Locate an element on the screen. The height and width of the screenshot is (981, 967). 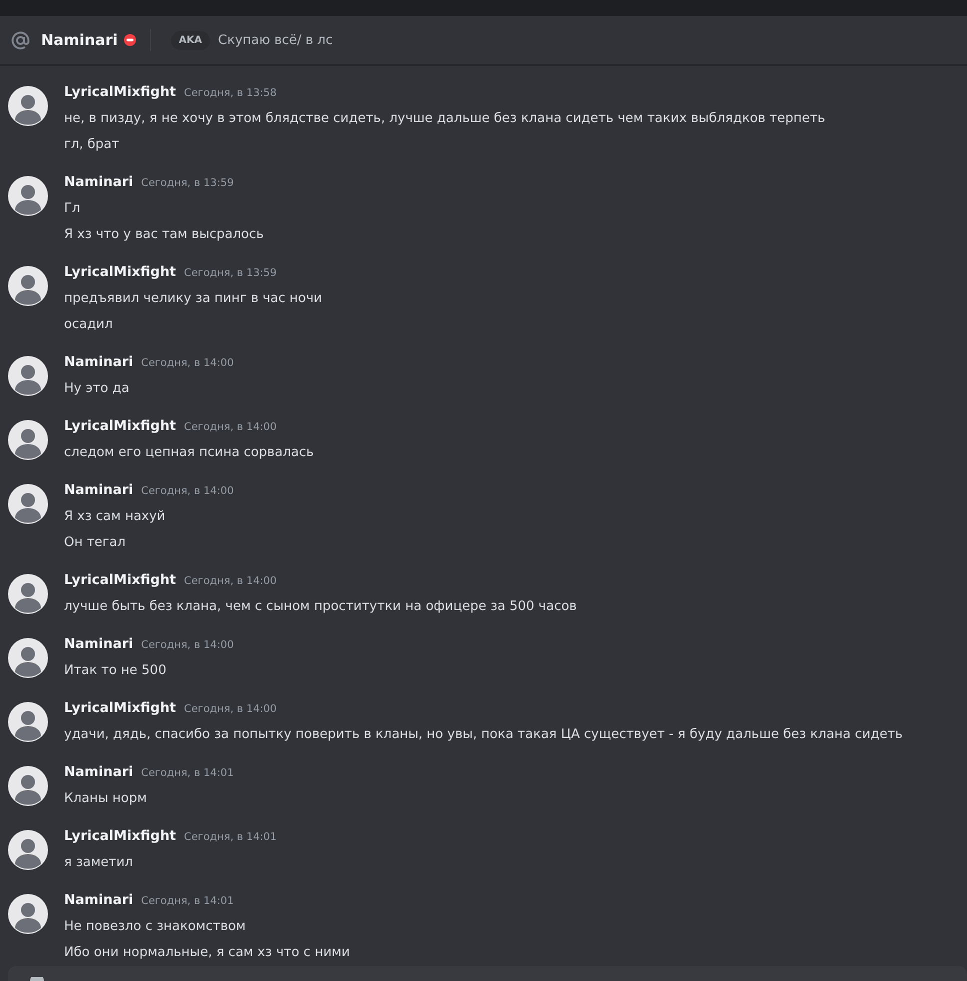
message-text: Итак то не 500 is located at coordinates (116, 671).